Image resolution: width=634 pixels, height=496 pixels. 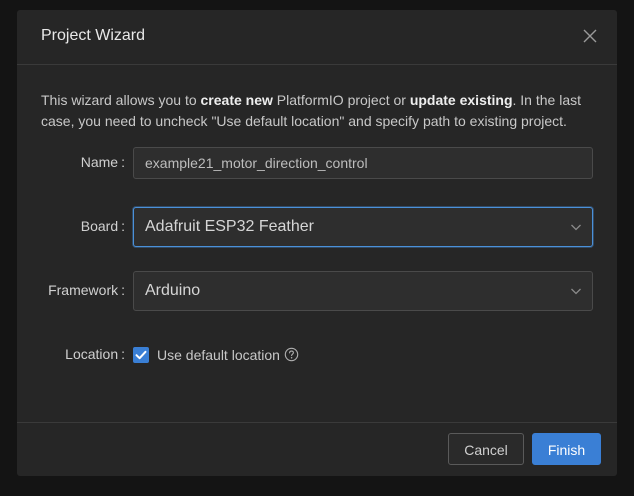 I want to click on dialog-title: Project Wizard, so click(x=93, y=35).